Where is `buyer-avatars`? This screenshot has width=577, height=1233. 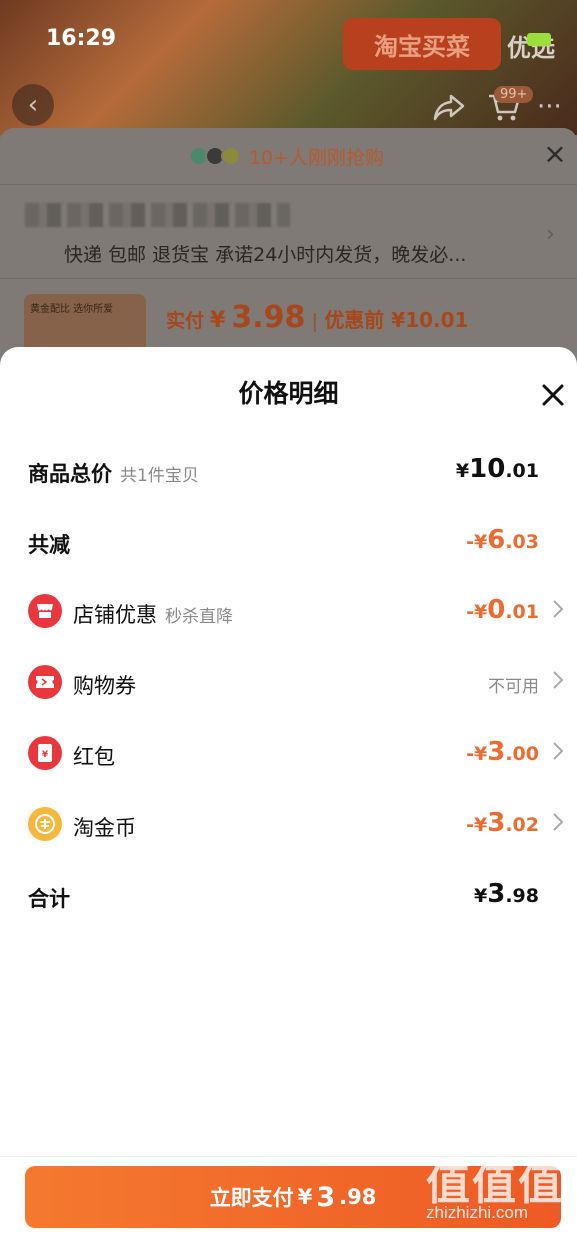
buyer-avatars is located at coordinates (214, 156).